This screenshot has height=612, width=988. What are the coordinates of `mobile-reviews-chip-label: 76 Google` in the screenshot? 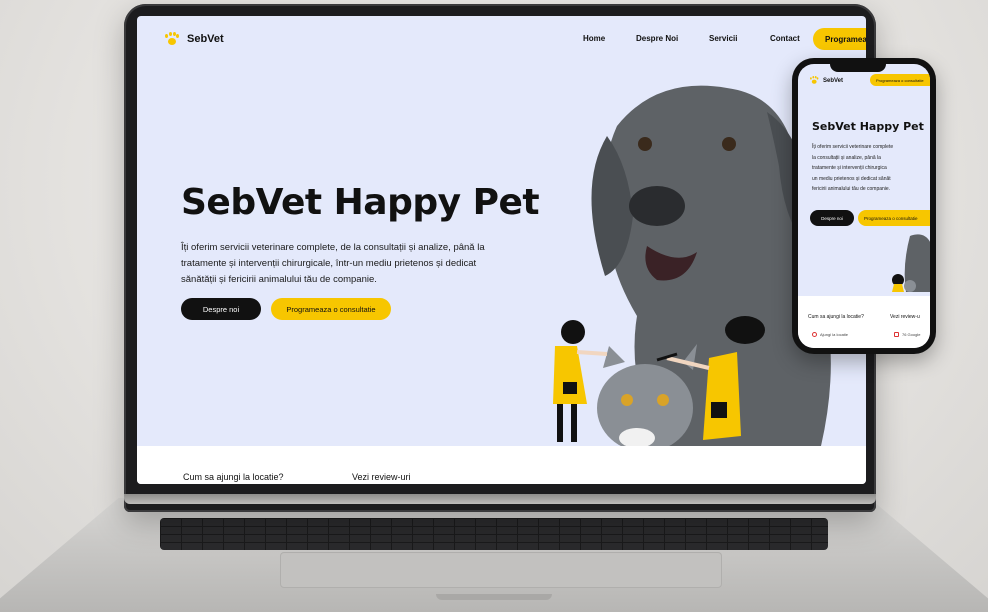 It's located at (911, 334).